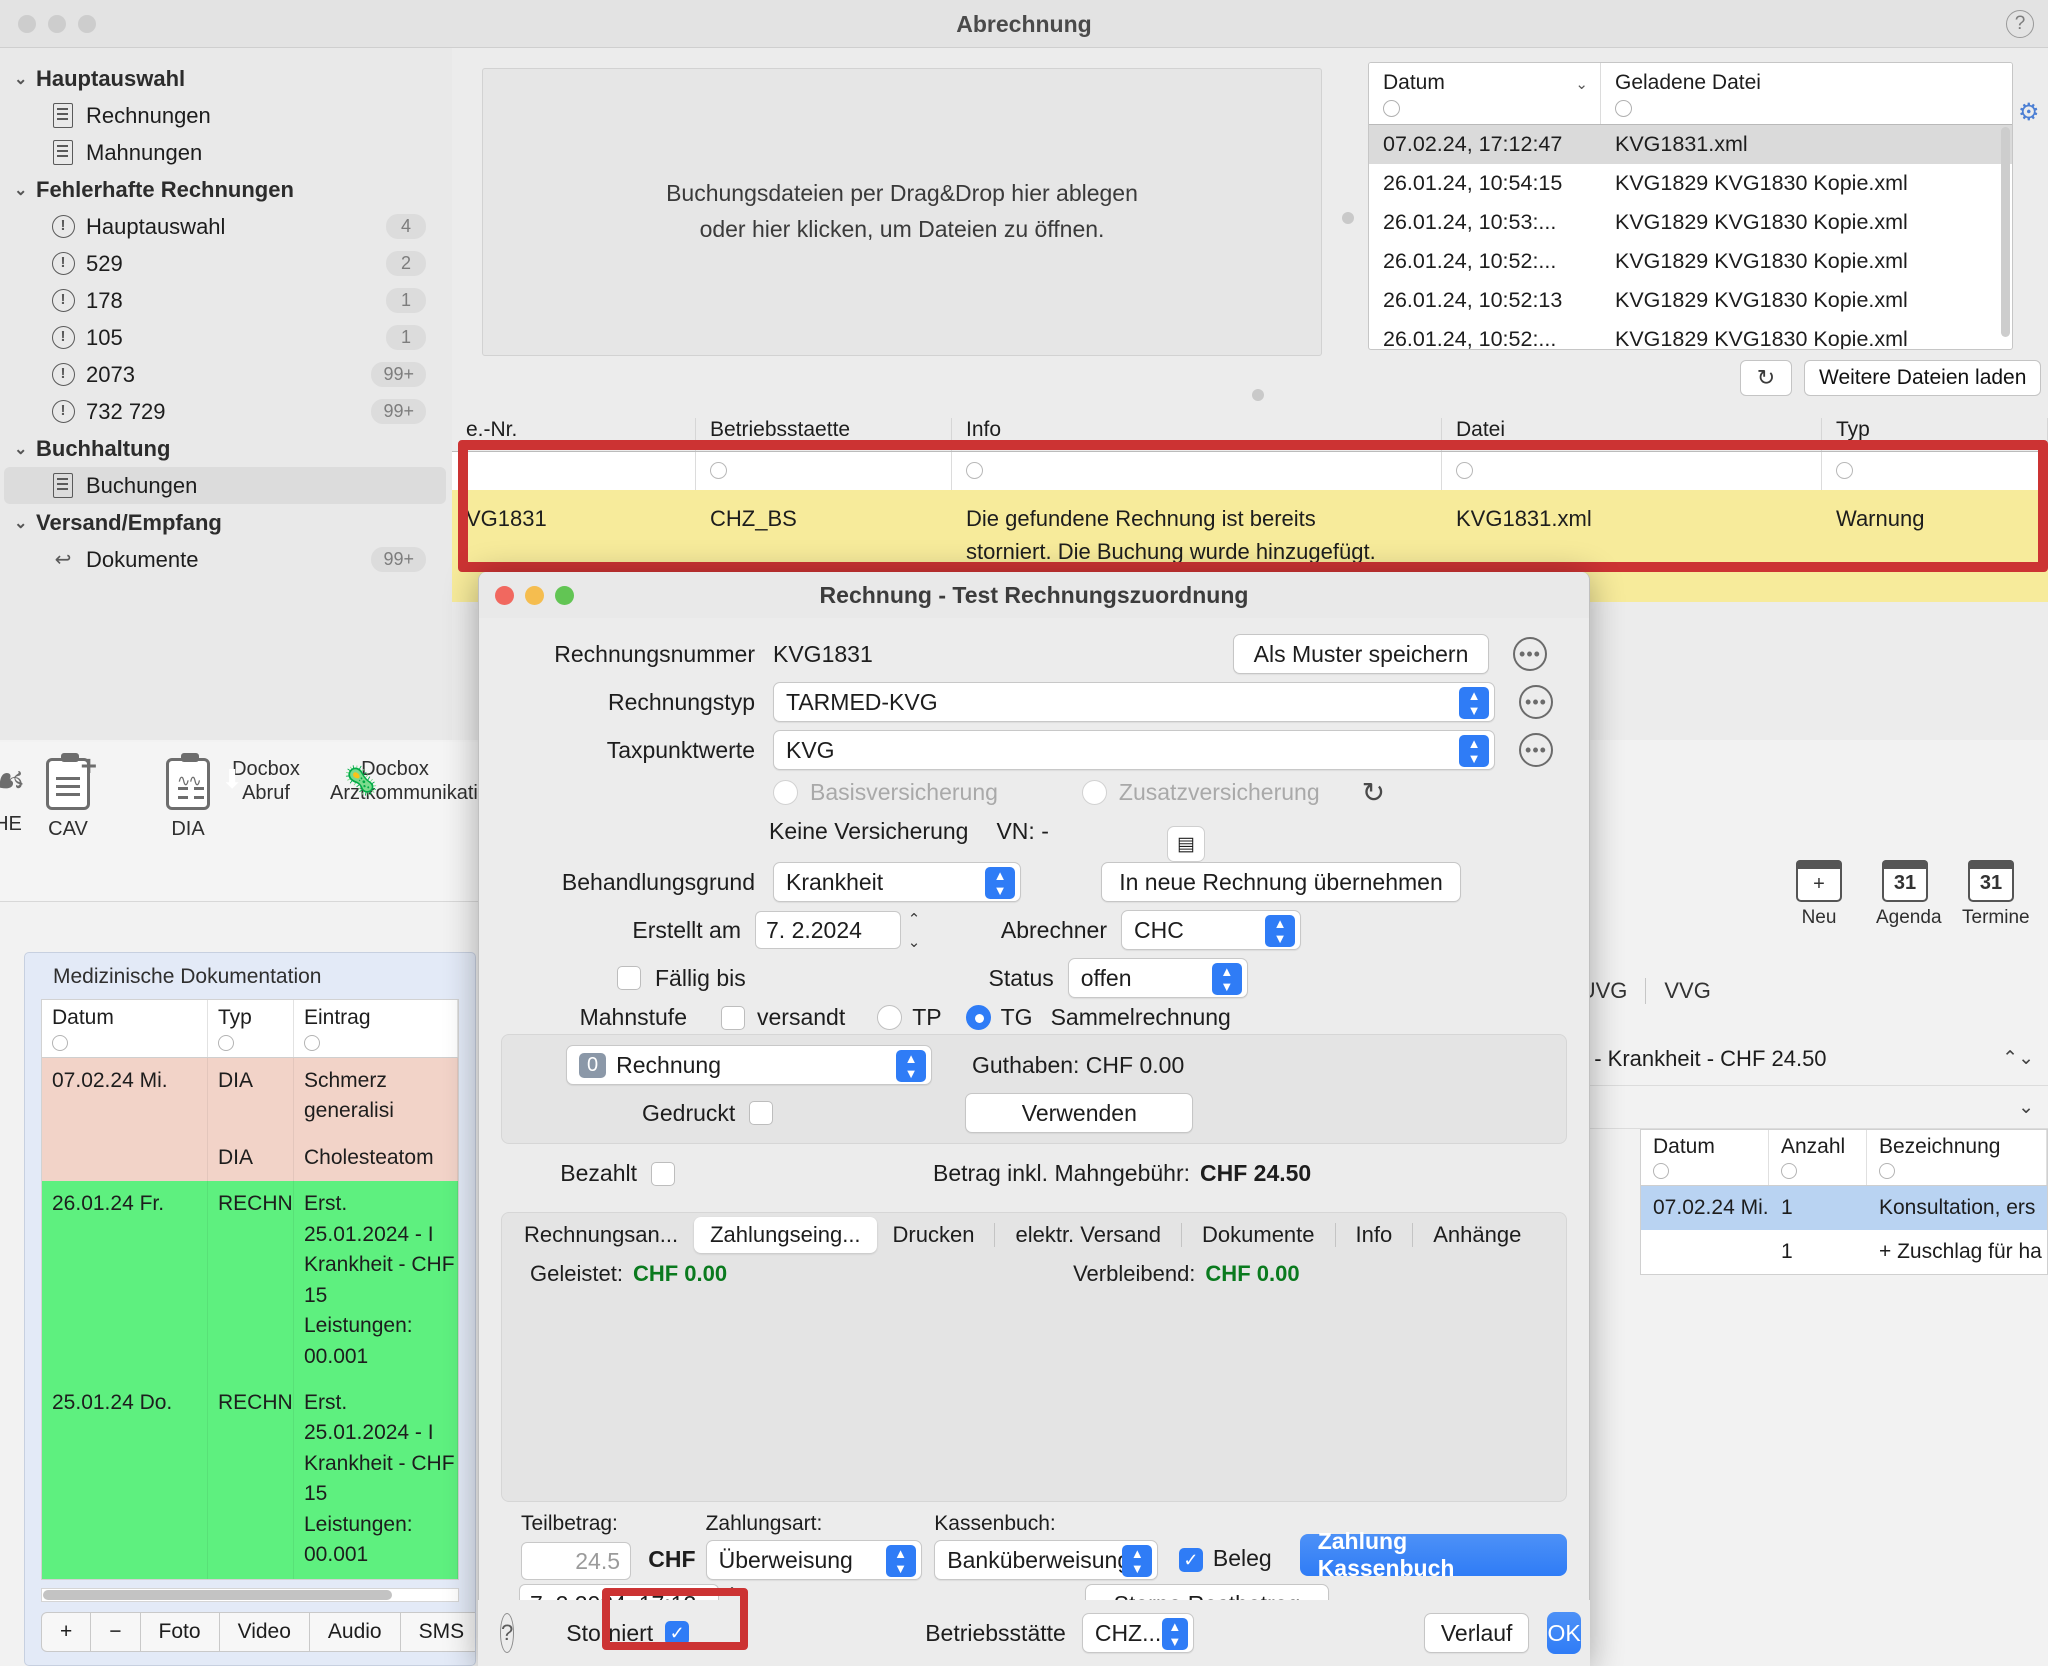 The height and width of the screenshot is (1666, 2048). What do you see at coordinates (1433, 1554) in the screenshot?
I see `zahlung-kassenbuch-button: Zahlung Kassenbuch` at bounding box center [1433, 1554].